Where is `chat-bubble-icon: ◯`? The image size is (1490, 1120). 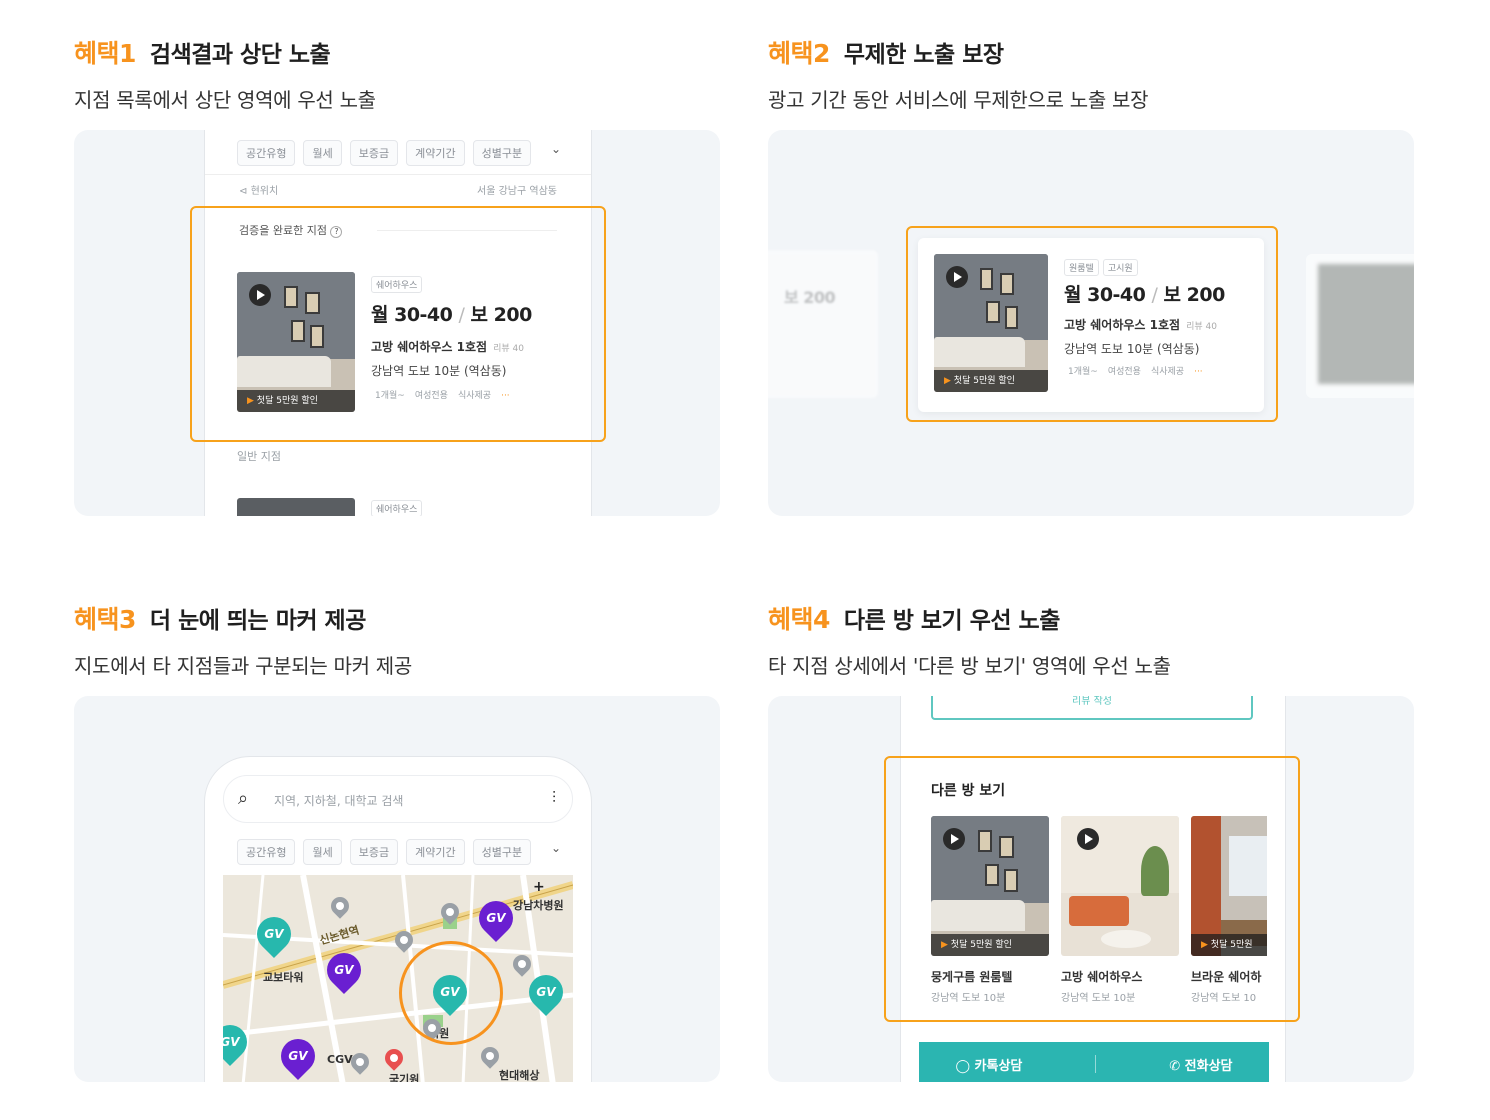 chat-bubble-icon: ◯ is located at coordinates (963, 1066).